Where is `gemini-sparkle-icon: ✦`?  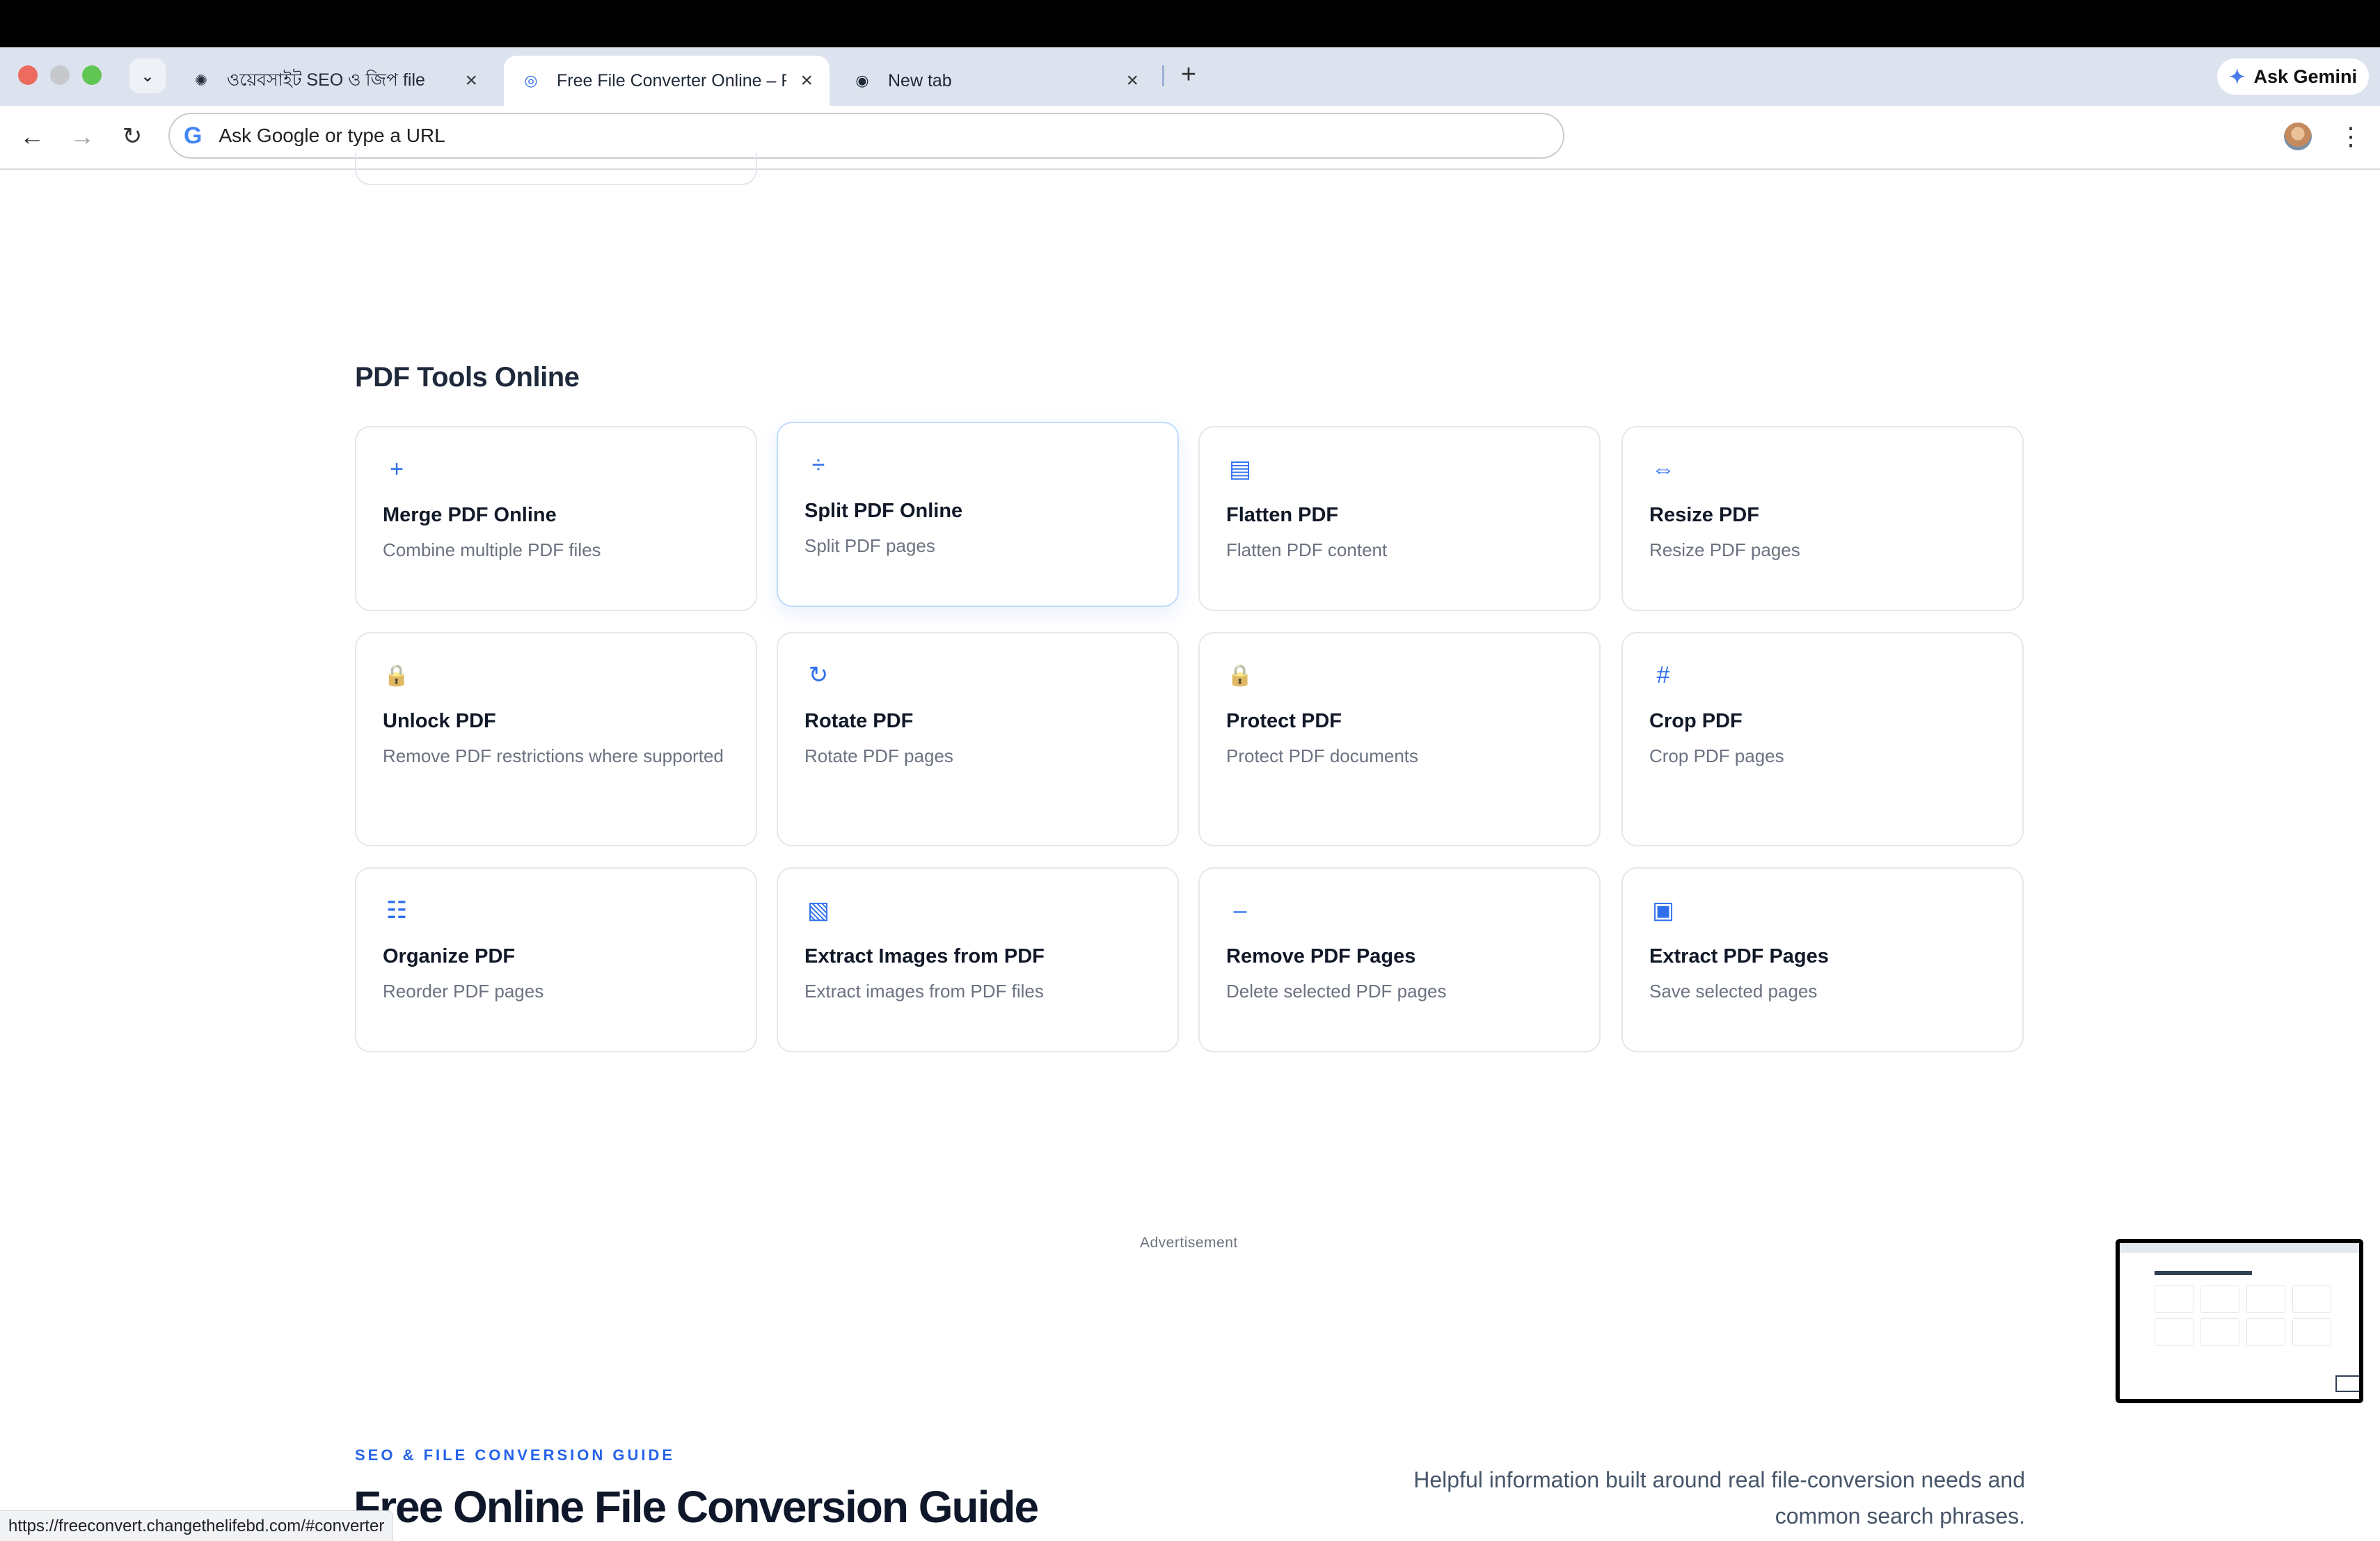
gemini-sparkle-icon: ✦ is located at coordinates (2237, 76).